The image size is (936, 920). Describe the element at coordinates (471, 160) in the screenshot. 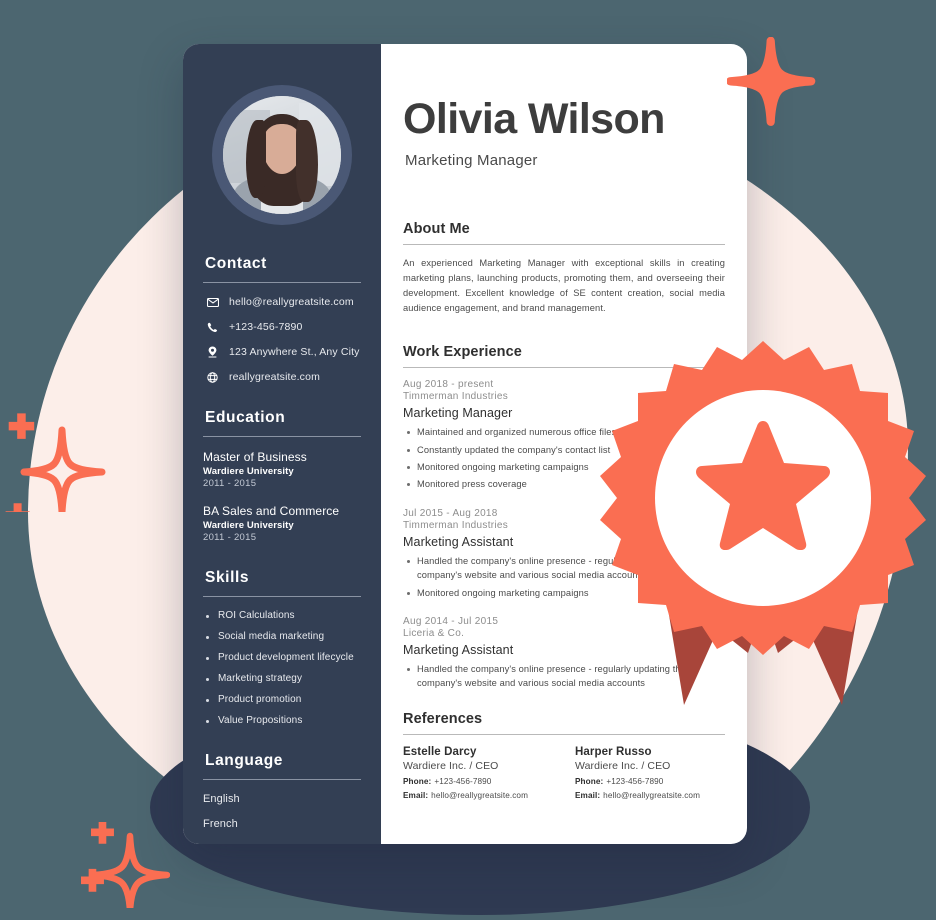

I see `job-role-subtitle: Marketing Manager` at that location.